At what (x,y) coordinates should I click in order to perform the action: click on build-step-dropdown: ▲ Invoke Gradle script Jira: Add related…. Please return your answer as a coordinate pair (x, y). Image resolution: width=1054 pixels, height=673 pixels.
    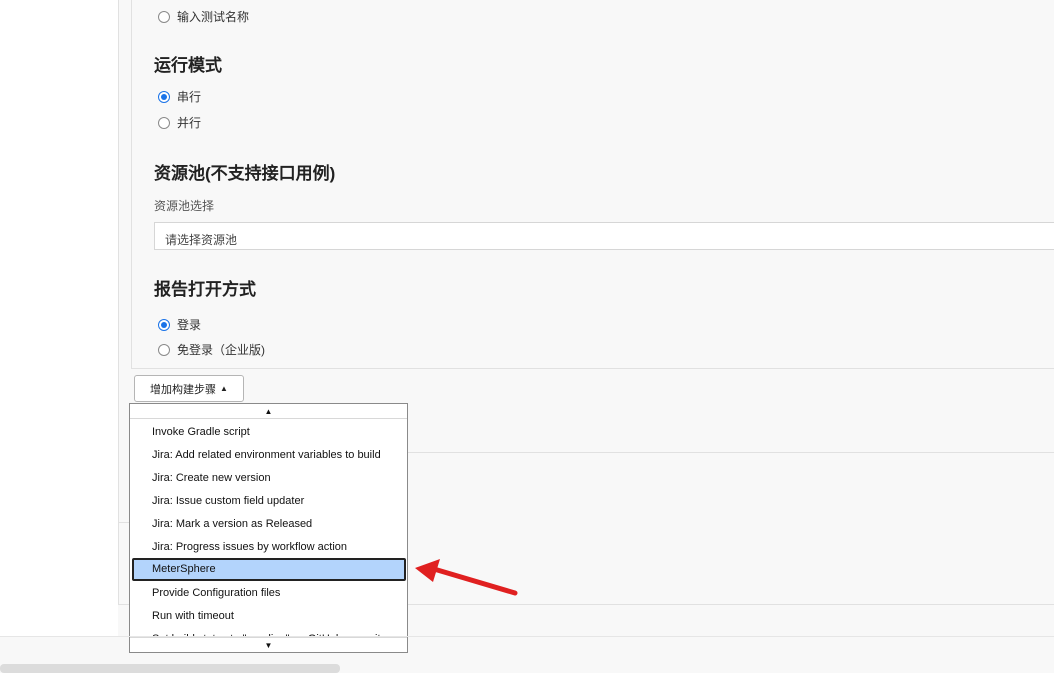
    Looking at the image, I should click on (268, 528).